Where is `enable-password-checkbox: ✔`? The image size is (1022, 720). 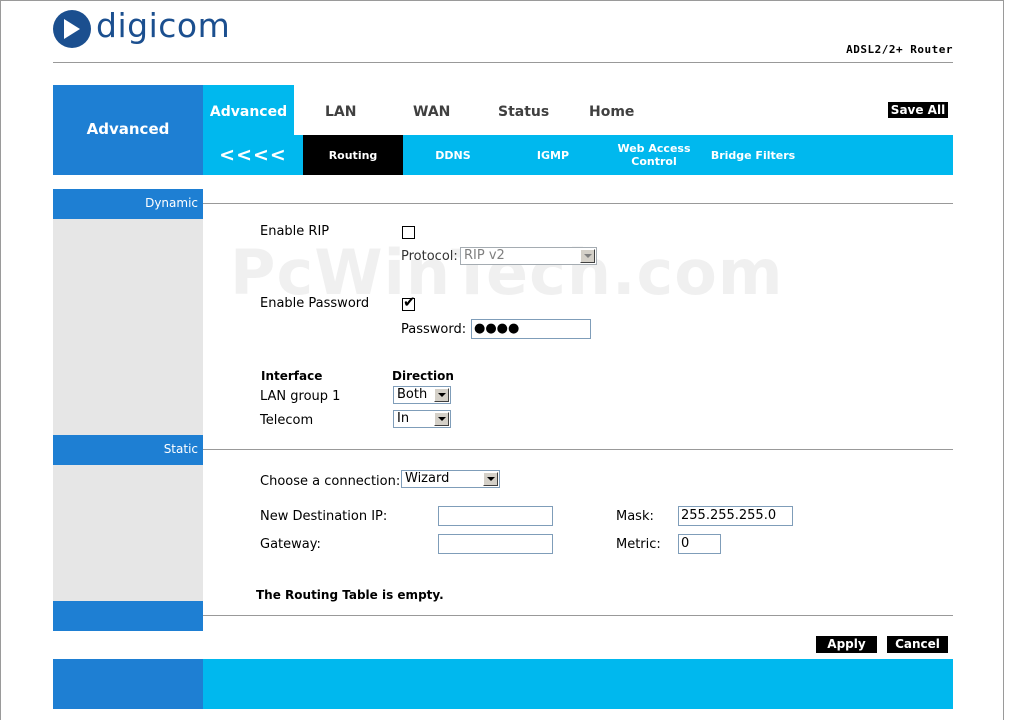
enable-password-checkbox: ✔ is located at coordinates (409, 302).